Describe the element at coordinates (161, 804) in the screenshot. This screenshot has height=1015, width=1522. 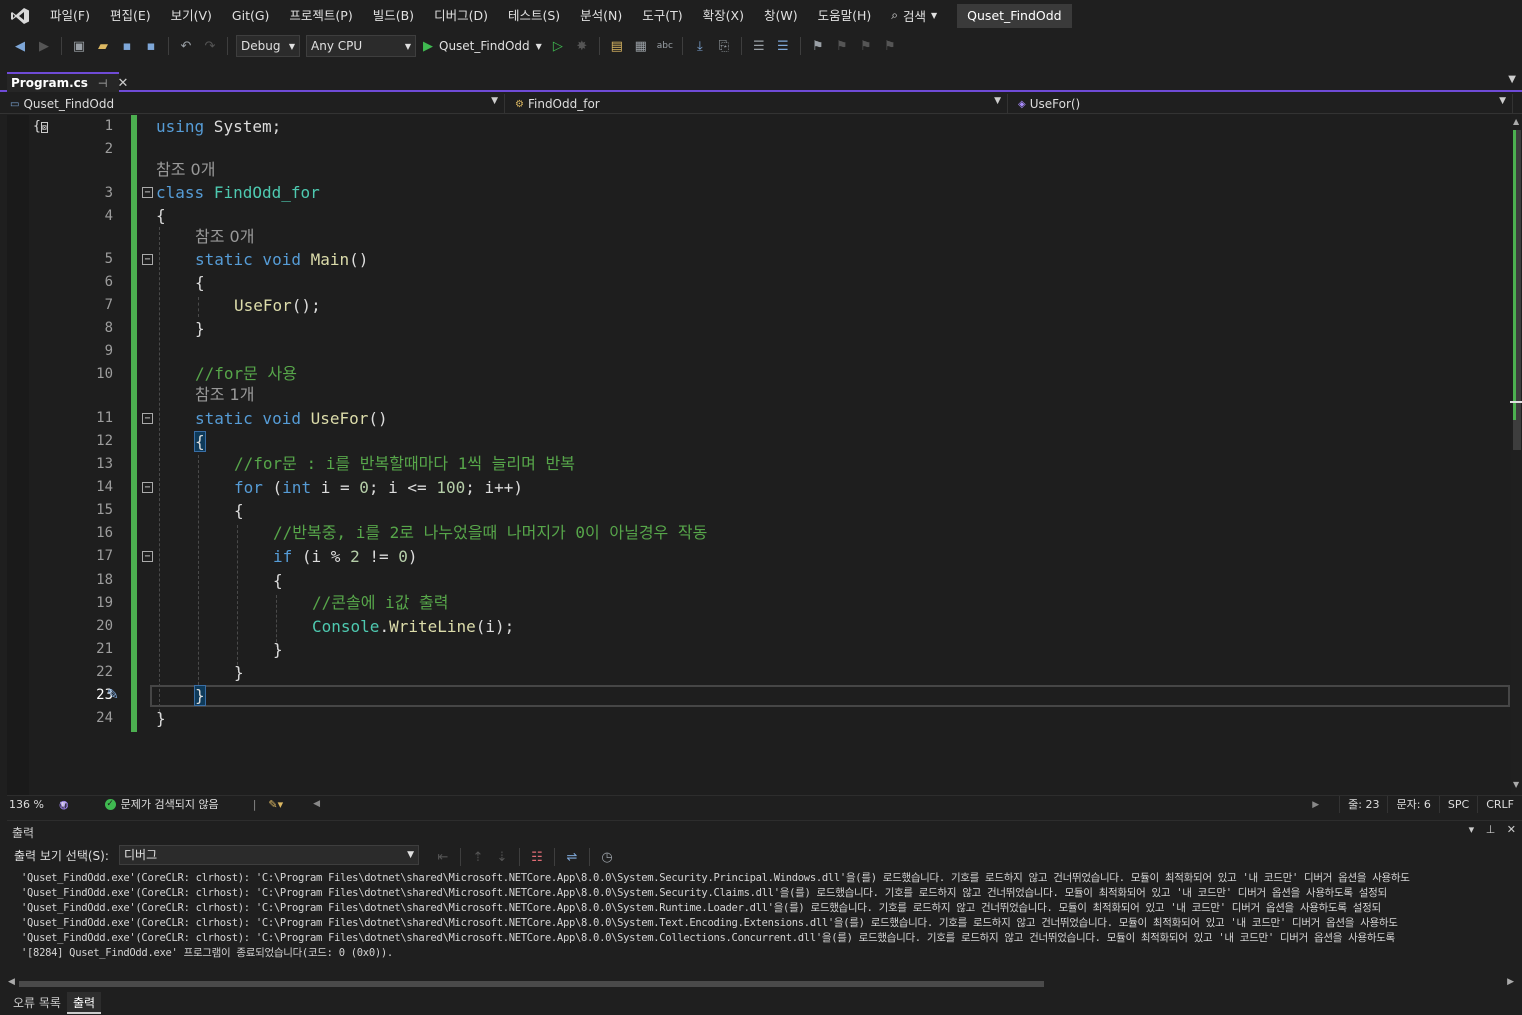
I see `issues-indicator: ✓ 문제가 검색되지 않음` at that location.